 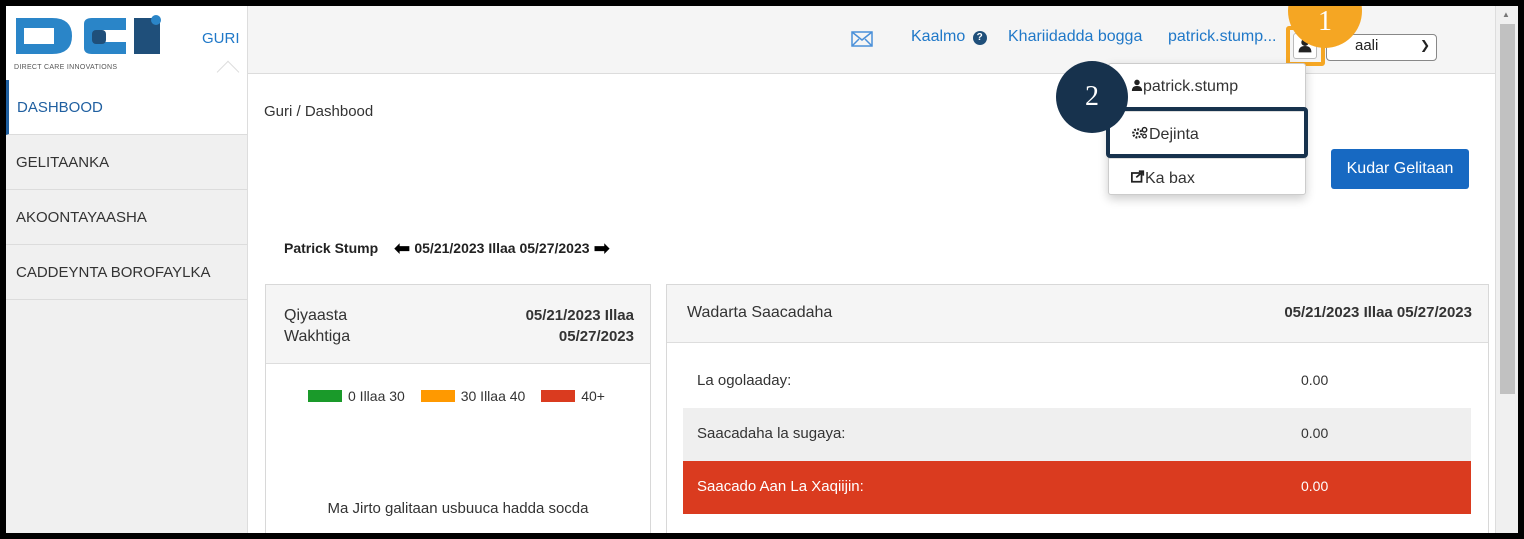 I want to click on settings-highlight, so click(x=1207, y=132).